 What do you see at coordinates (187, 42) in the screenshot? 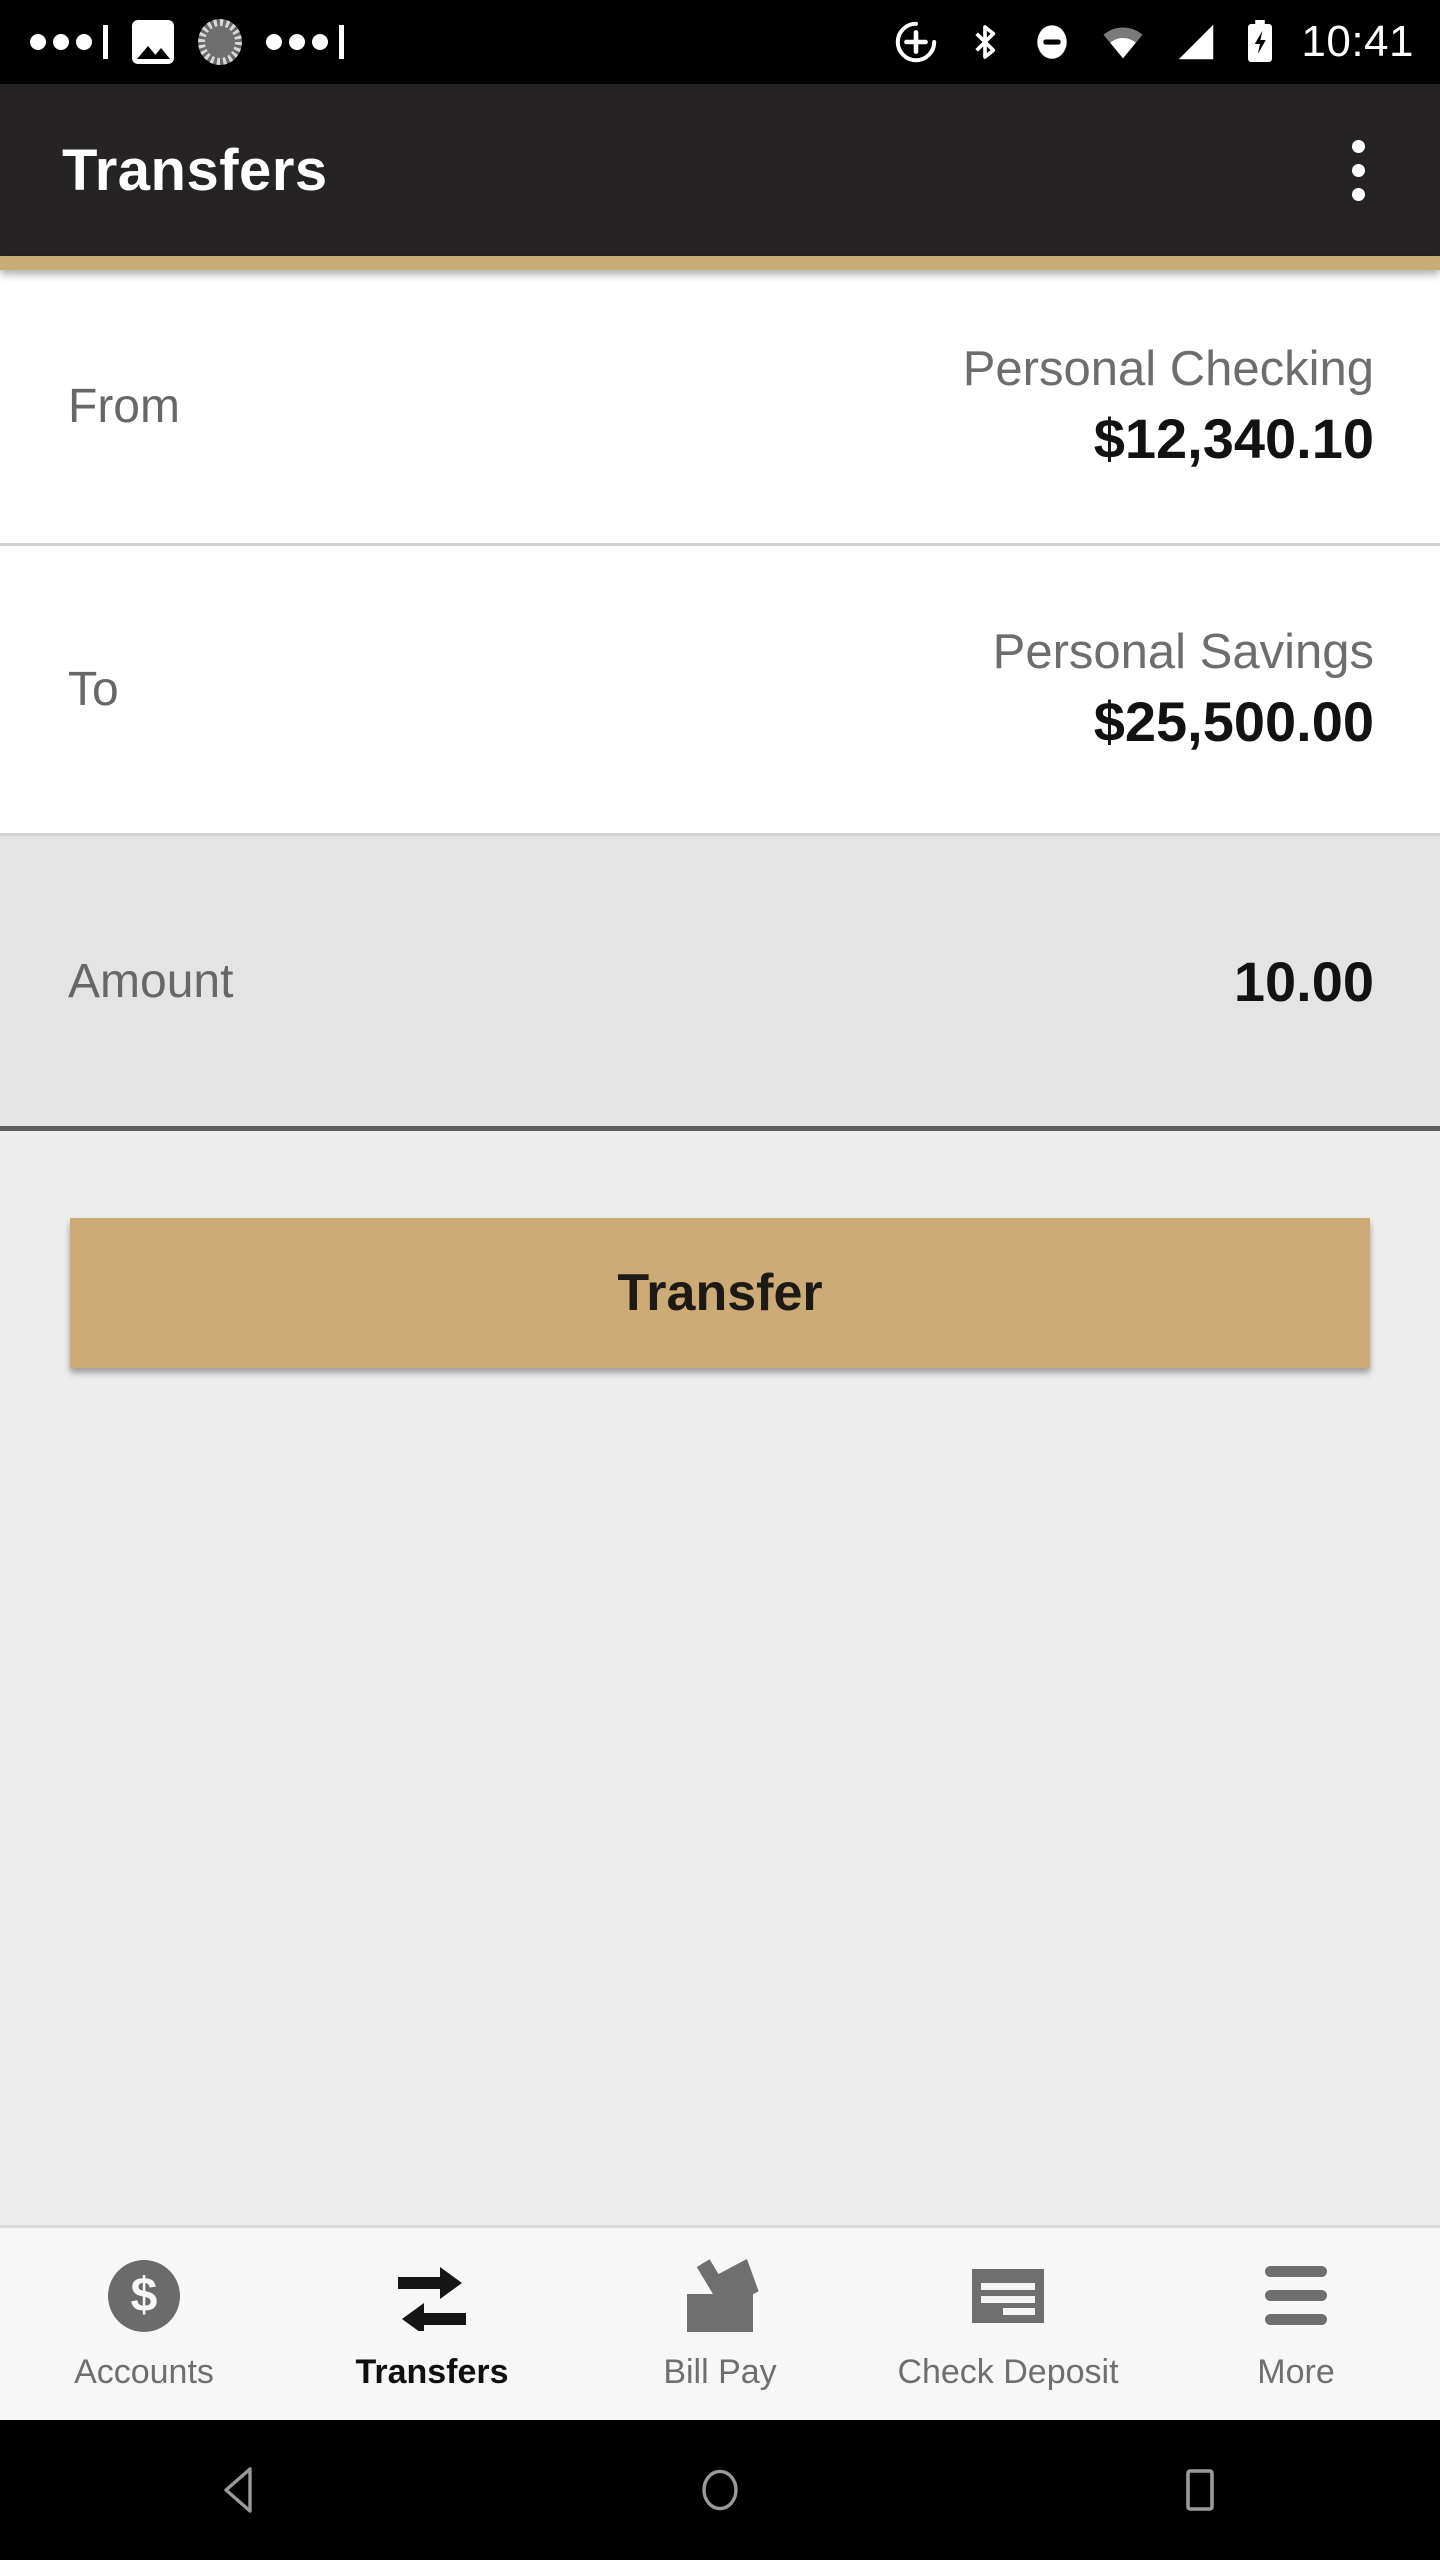
I see `status-bar-notifications` at bounding box center [187, 42].